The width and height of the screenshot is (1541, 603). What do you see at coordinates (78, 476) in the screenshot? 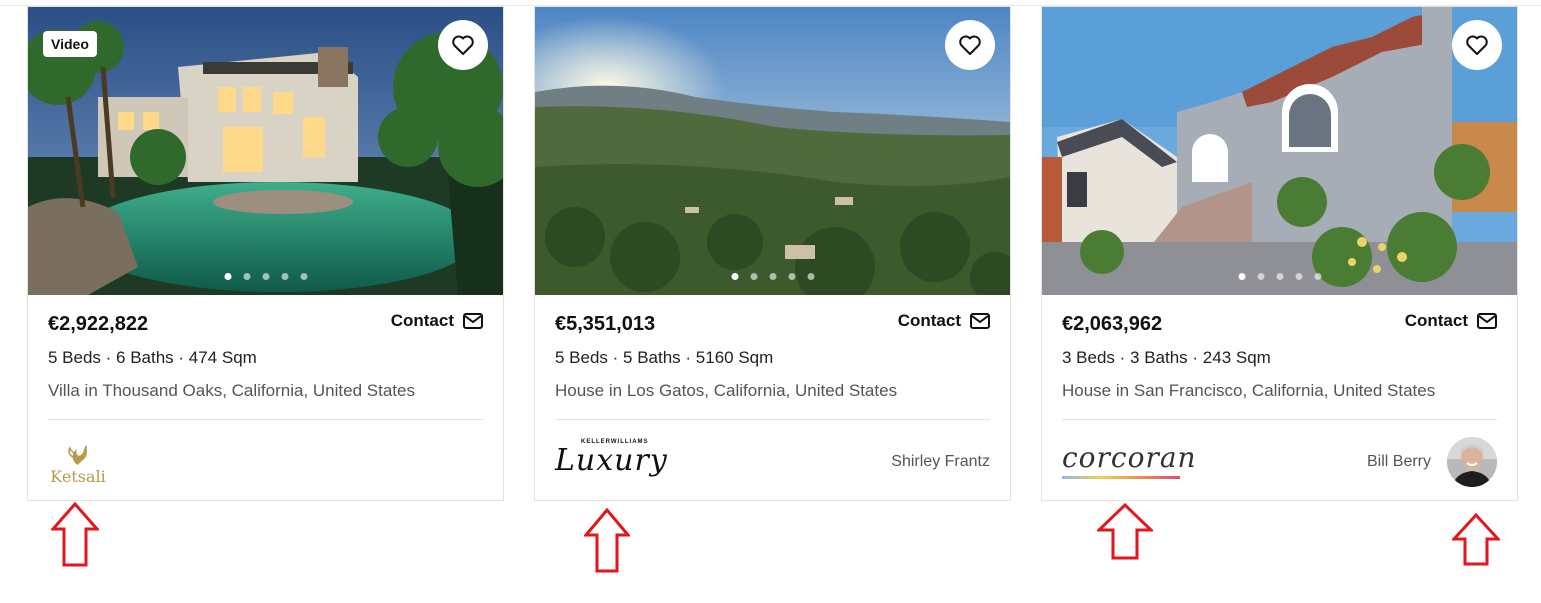
I see `agency-logo-text: Ketsali` at bounding box center [78, 476].